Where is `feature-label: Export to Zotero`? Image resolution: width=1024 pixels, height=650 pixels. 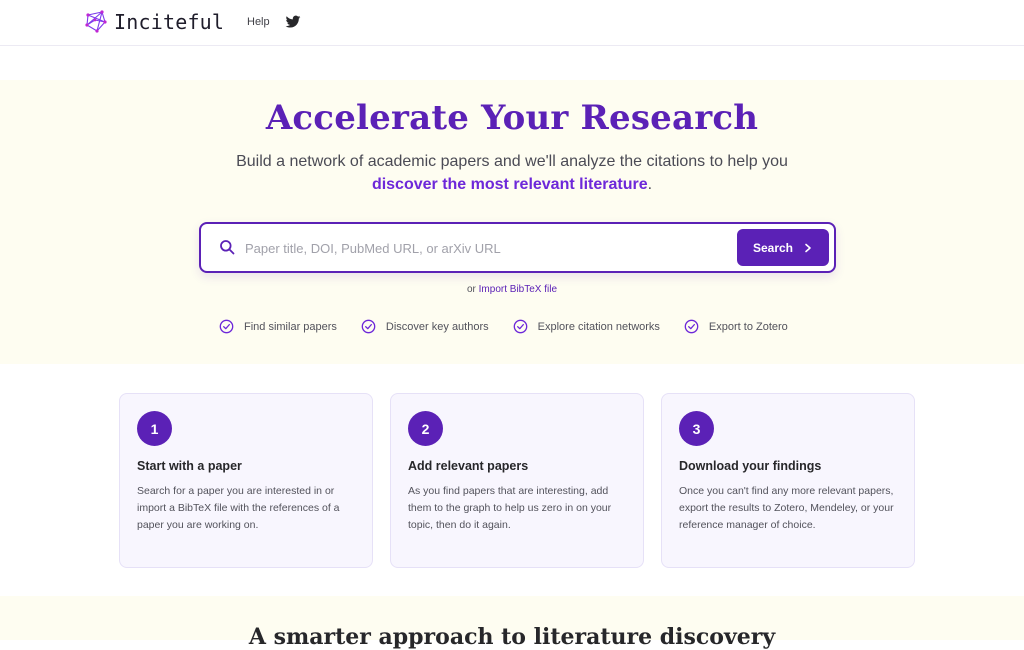 feature-label: Export to Zotero is located at coordinates (748, 326).